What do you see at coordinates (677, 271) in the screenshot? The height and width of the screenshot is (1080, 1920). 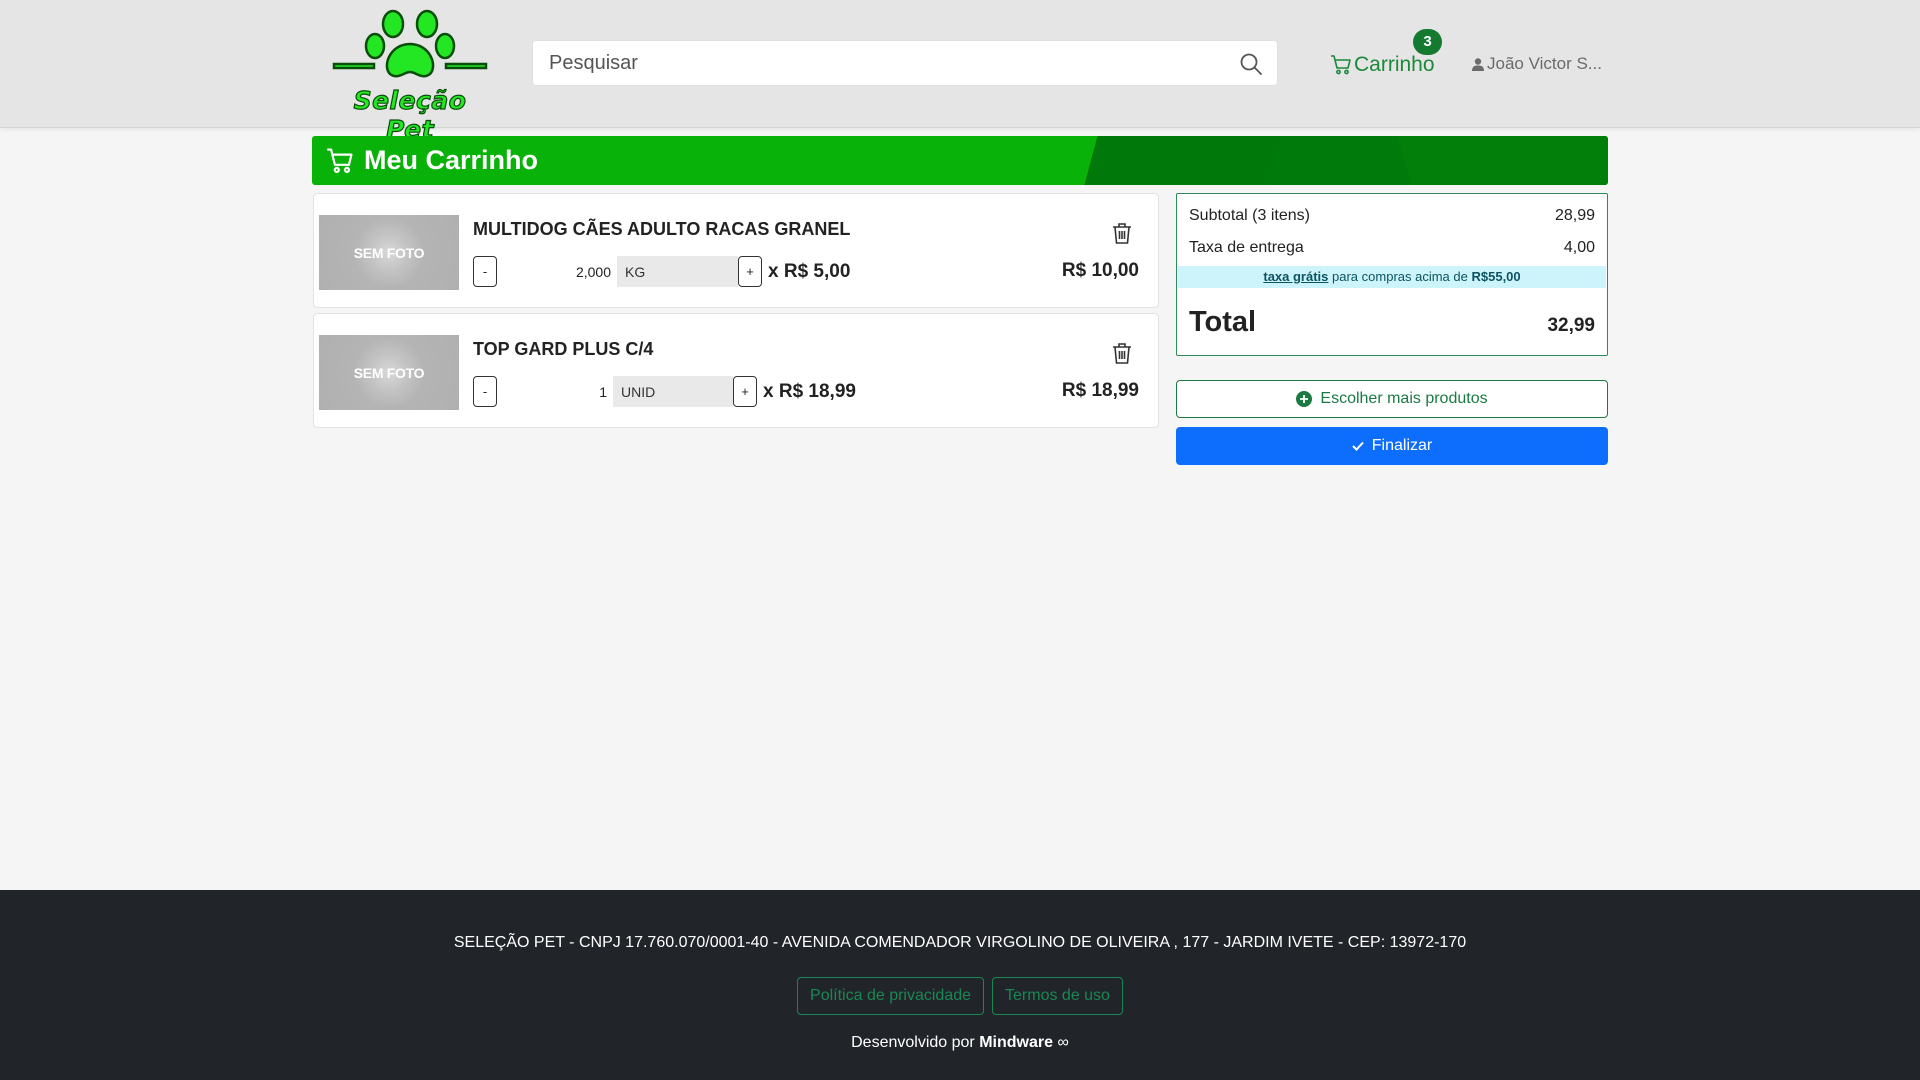 I see `quantity-unit: KG` at bounding box center [677, 271].